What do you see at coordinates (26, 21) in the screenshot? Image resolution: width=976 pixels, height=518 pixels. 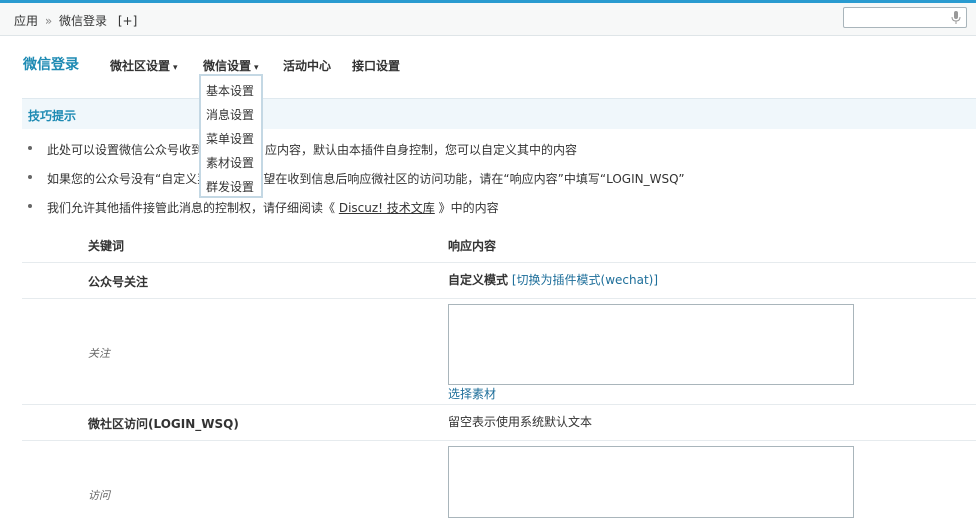 I see `breadcrumb-item-apps: 应用` at bounding box center [26, 21].